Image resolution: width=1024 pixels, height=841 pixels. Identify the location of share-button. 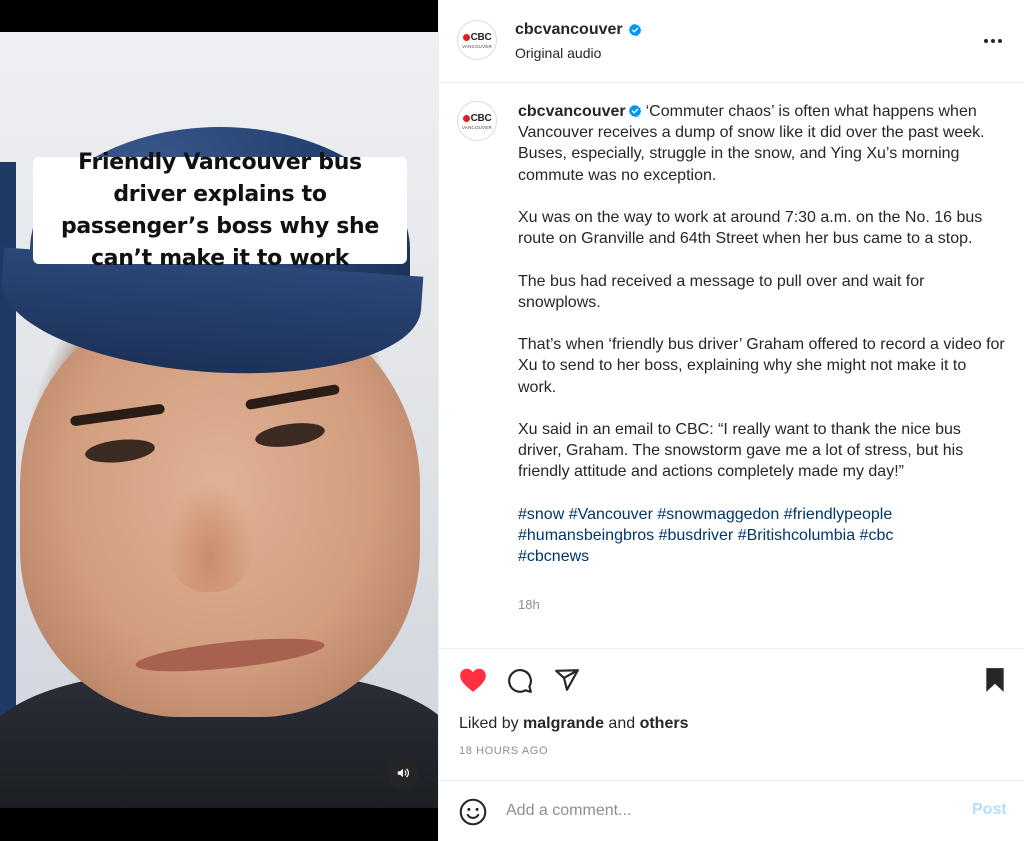
(567, 680).